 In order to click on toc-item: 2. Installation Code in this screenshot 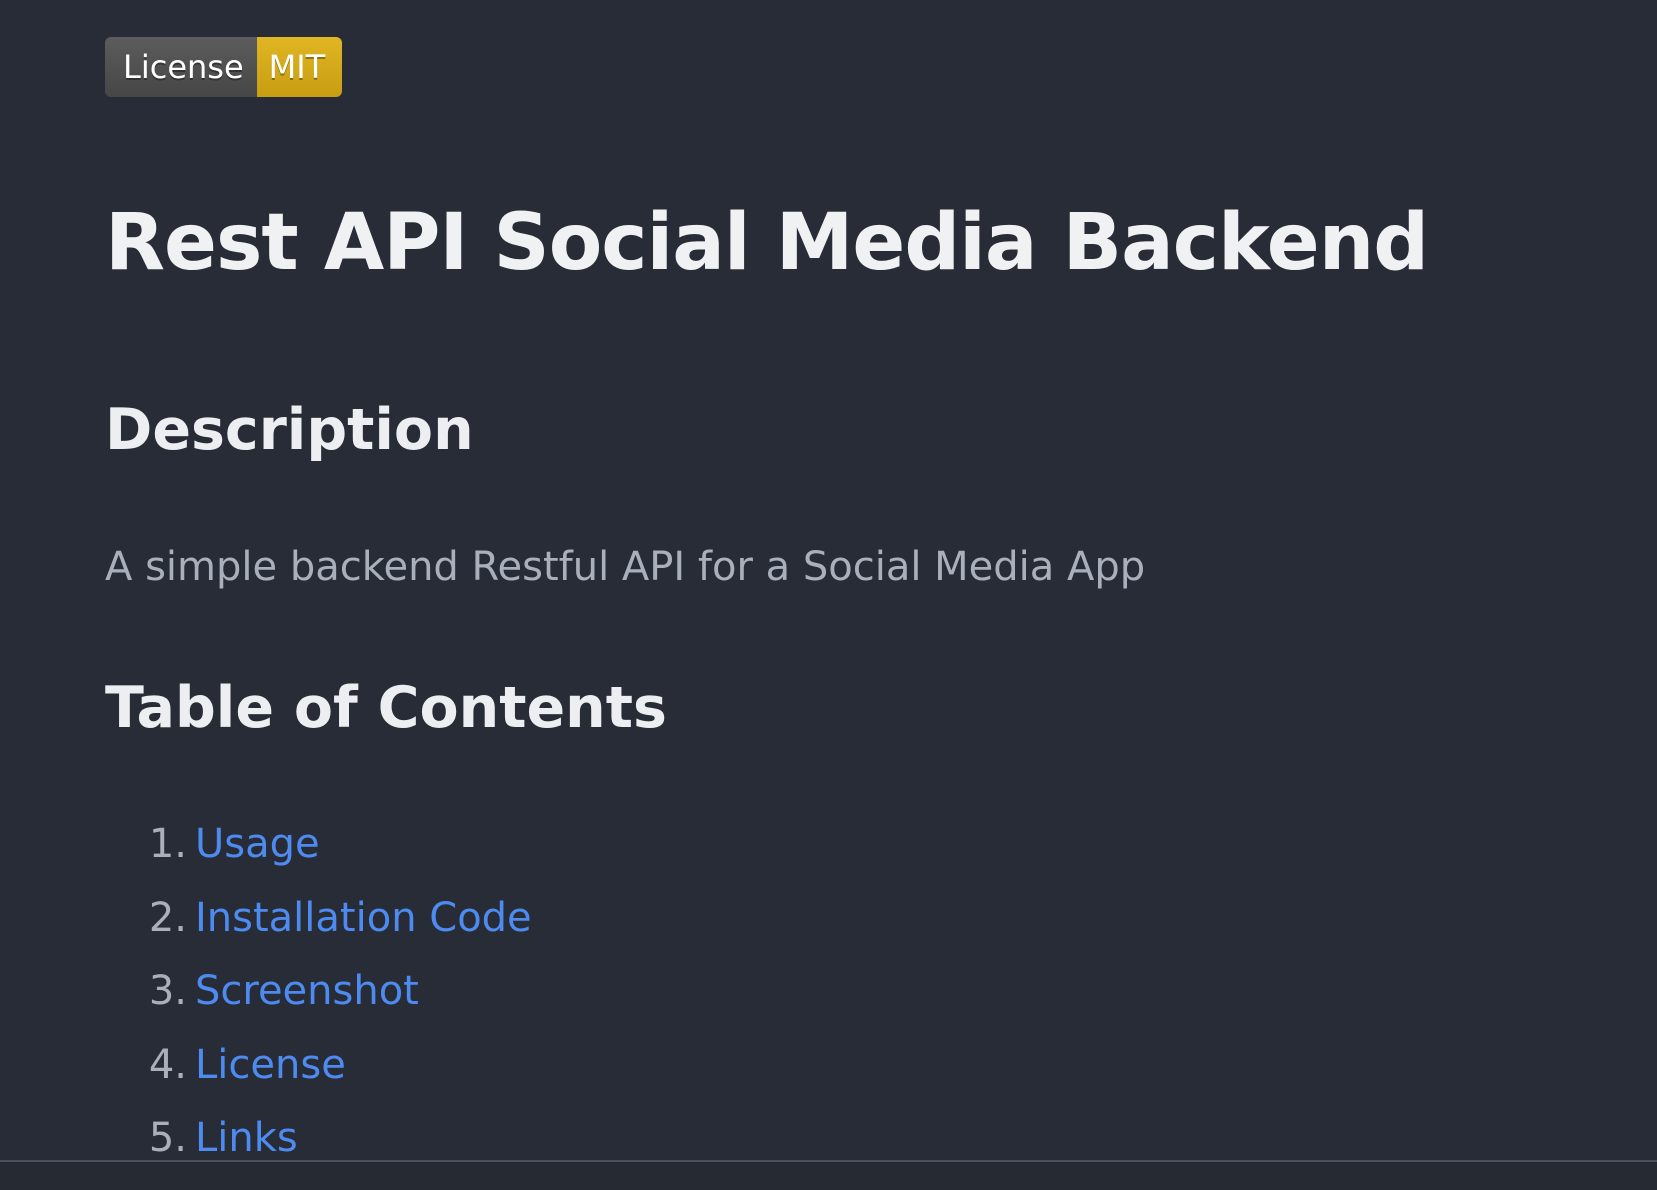, I will do `click(318, 919)`.